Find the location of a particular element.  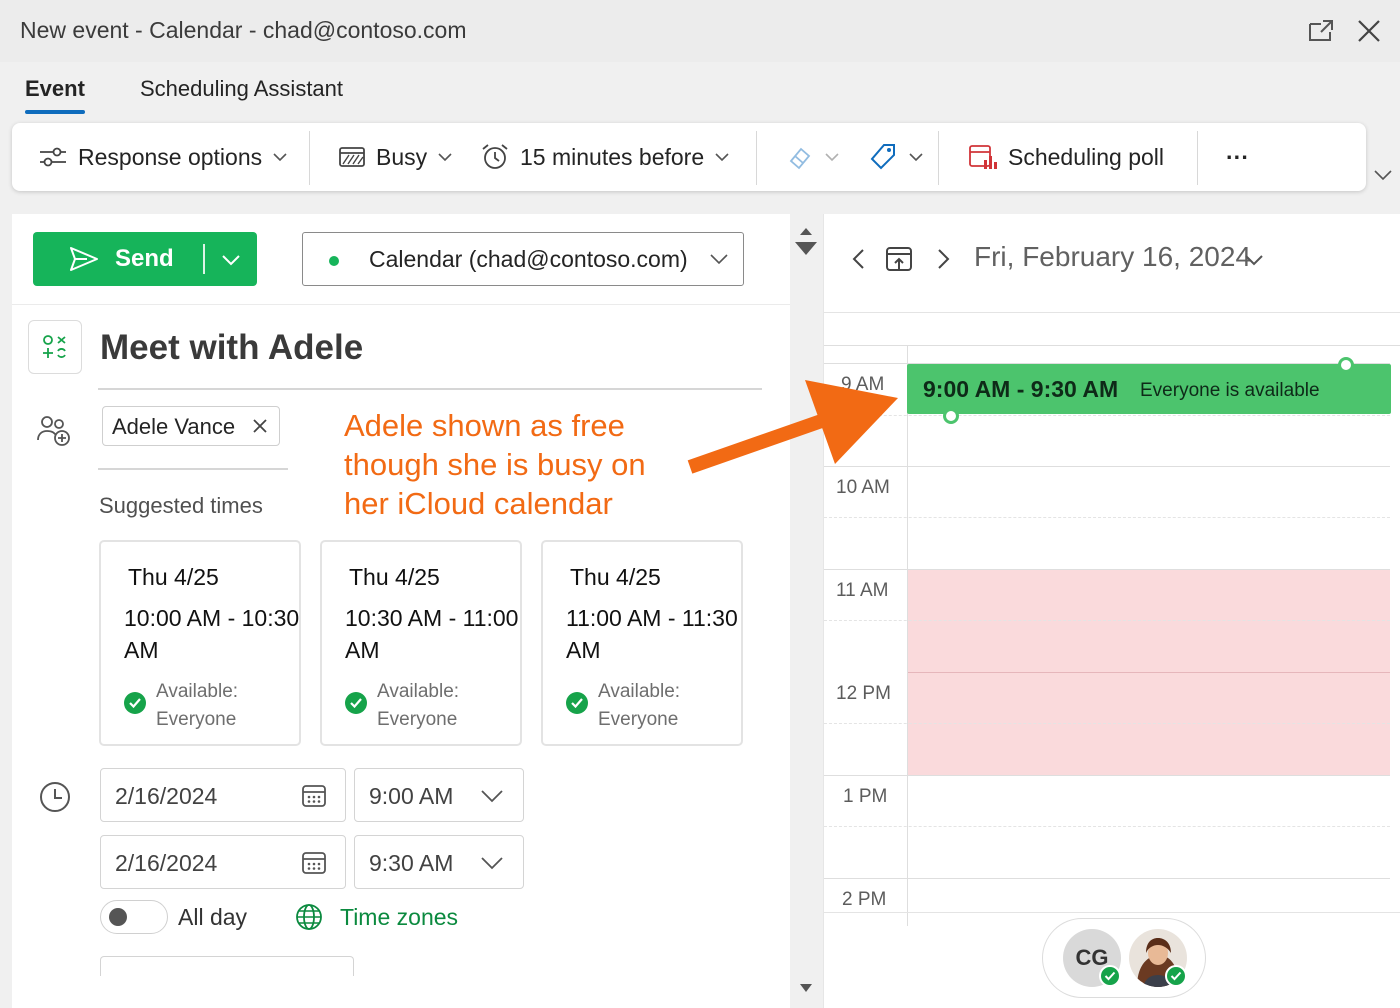

hour-label: 2 PM is located at coordinates (864, 899).